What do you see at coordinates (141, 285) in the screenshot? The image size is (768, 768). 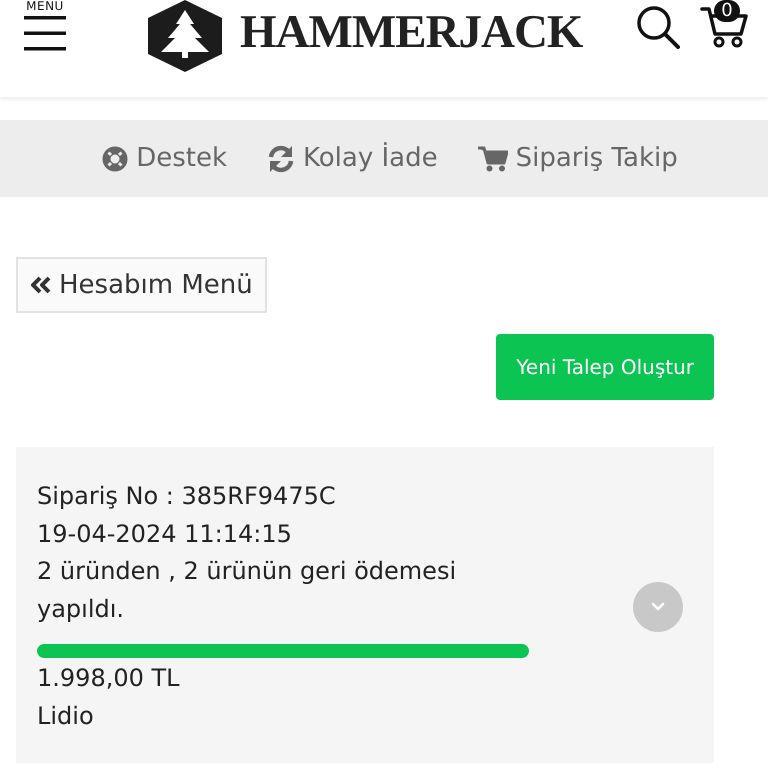 I see `back-button: Hesabım Menü` at bounding box center [141, 285].